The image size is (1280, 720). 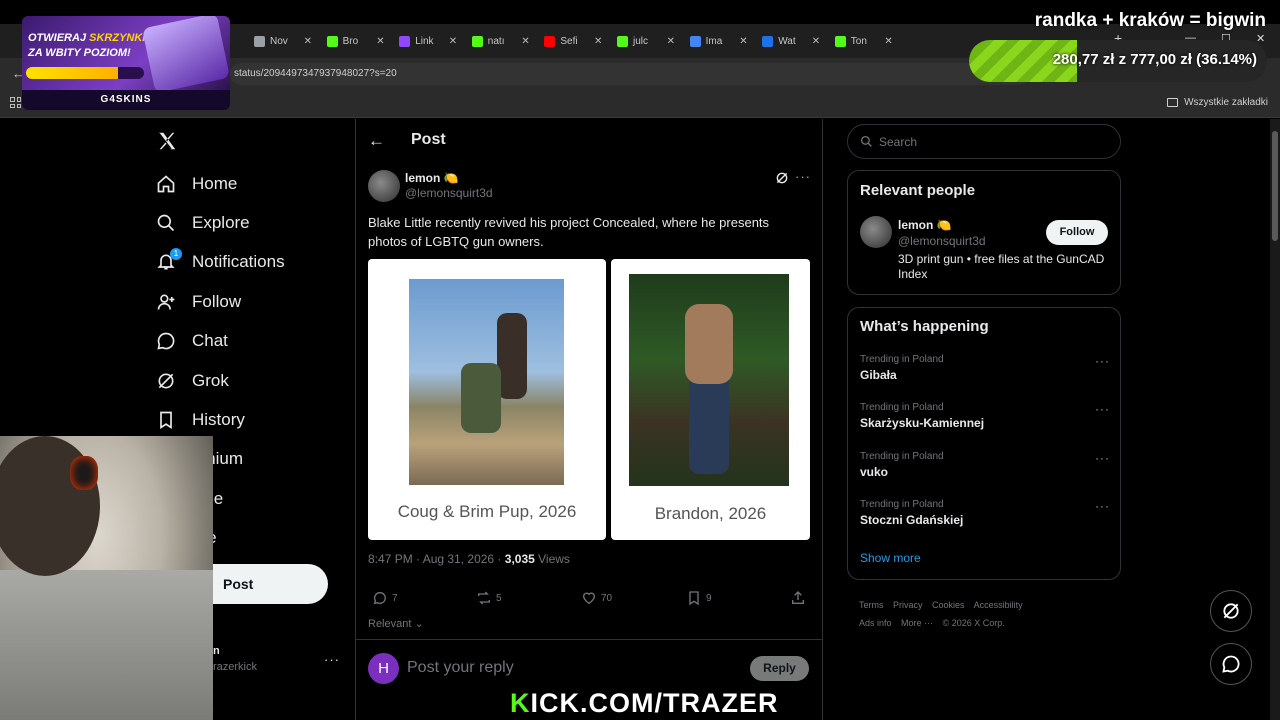 I want to click on trend-context: Trending in Poland, so click(x=902, y=504).